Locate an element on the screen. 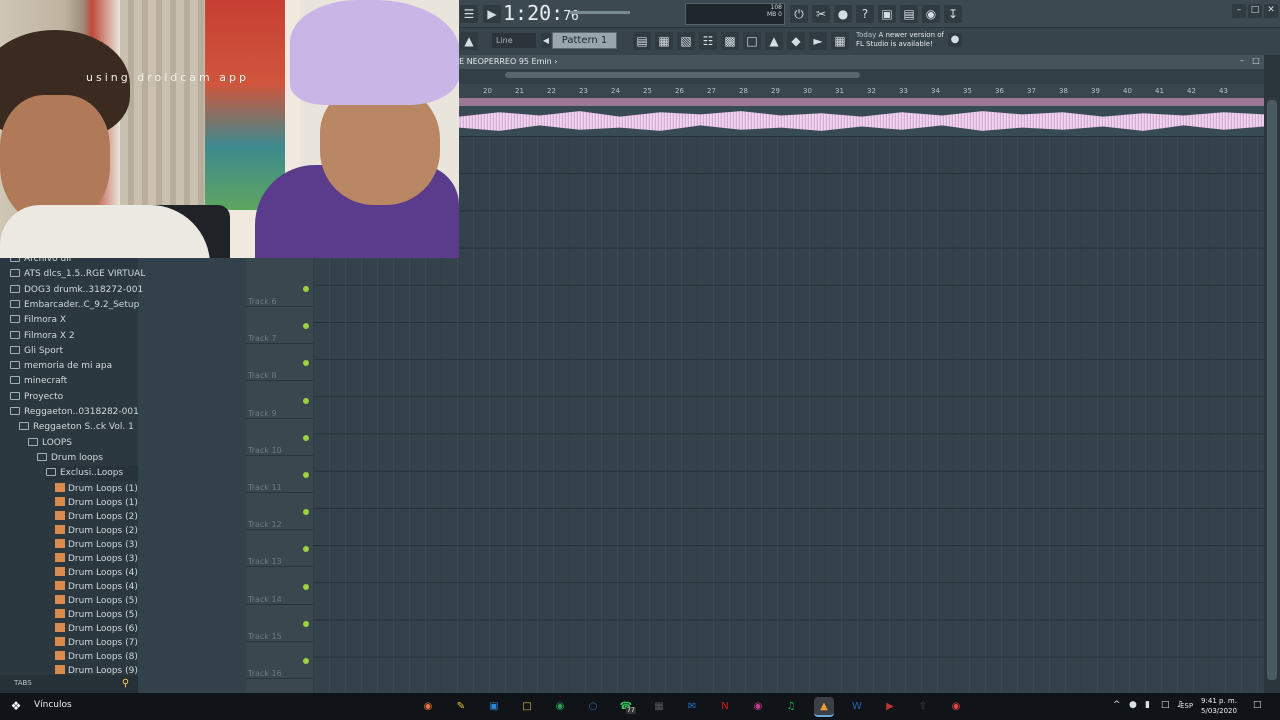  track-header: Track 7 is located at coordinates (279, 326).